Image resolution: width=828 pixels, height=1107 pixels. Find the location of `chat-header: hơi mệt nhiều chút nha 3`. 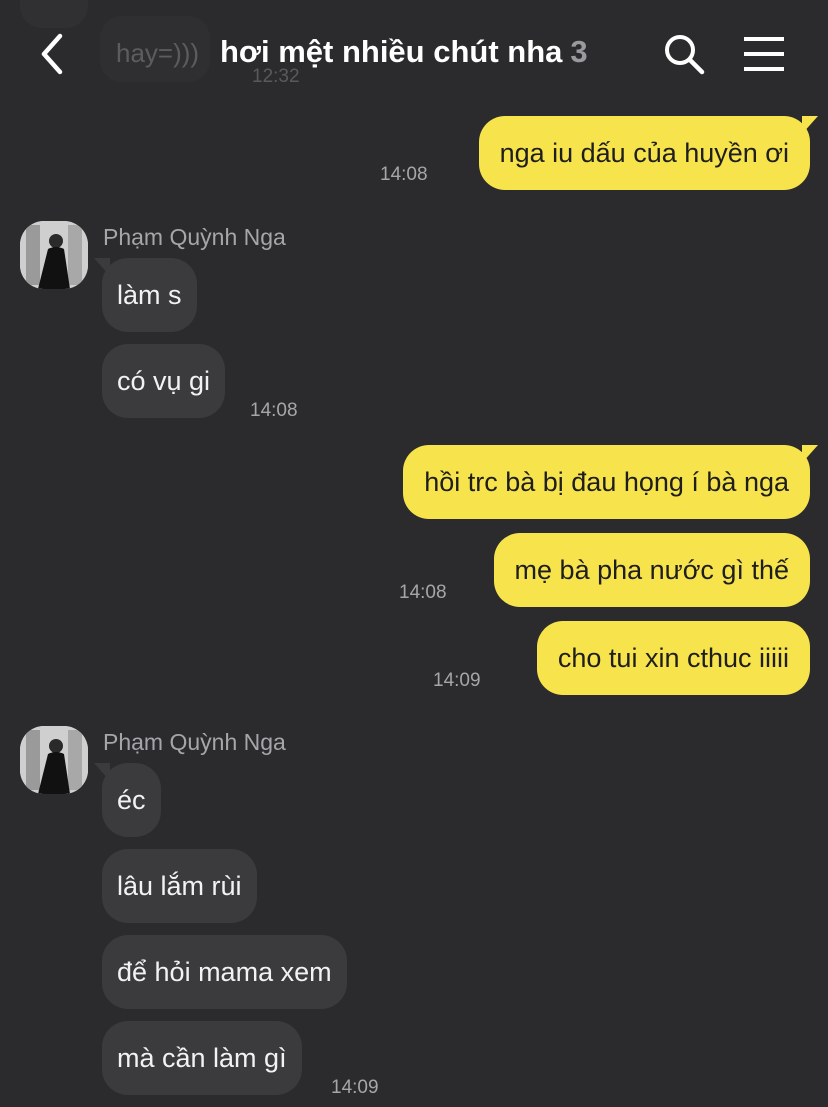

chat-header: hơi mệt nhiều chút nha 3 is located at coordinates (414, 52).